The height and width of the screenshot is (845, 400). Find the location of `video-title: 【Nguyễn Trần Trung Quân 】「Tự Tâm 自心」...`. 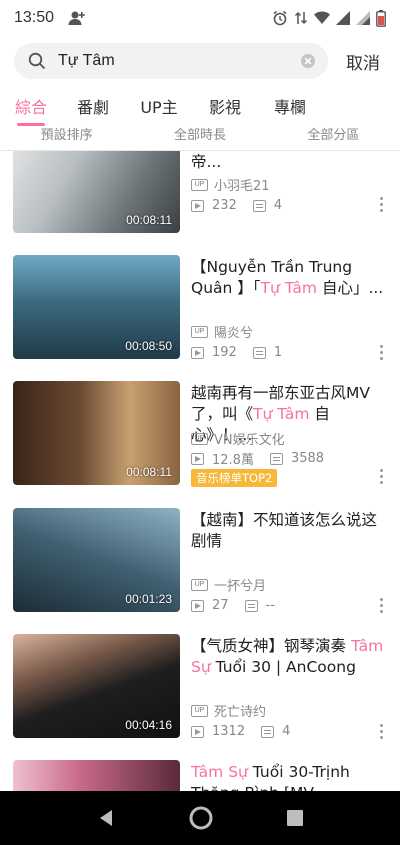

video-title: 【Nguyễn Trần Trung Quân 】「Tự Tâm 自心」... is located at coordinates (288, 278).